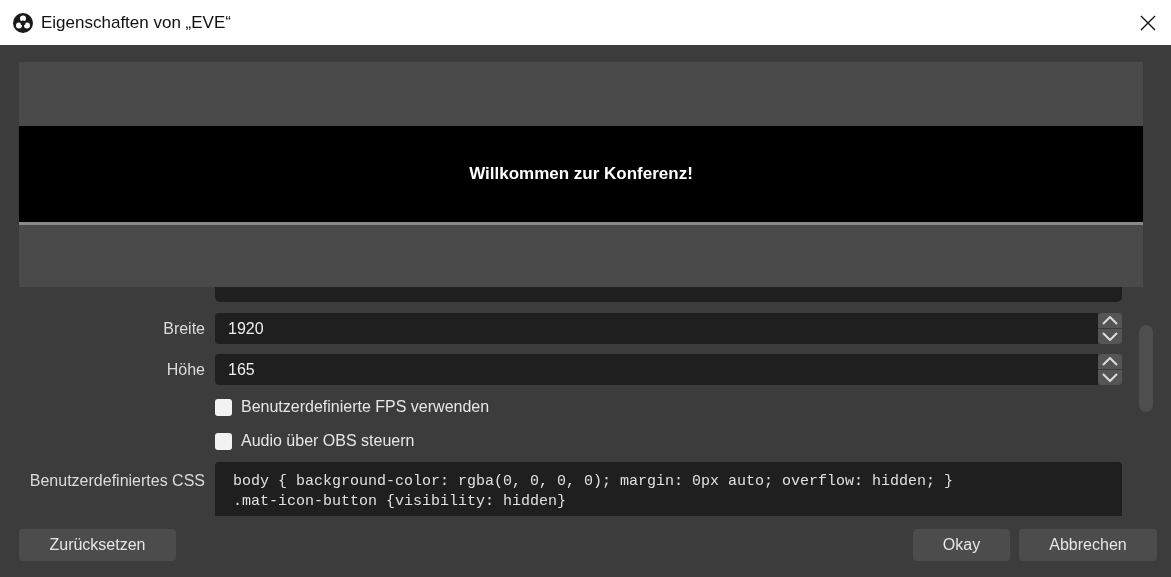  What do you see at coordinates (97, 545) in the screenshot?
I see `reset-button: Zurücksetzen` at bounding box center [97, 545].